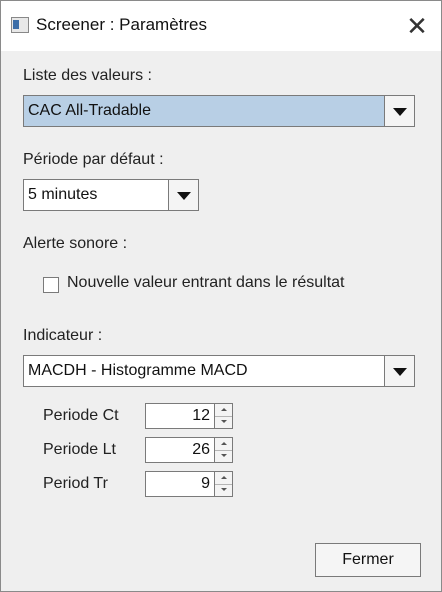 Image resolution: width=442 pixels, height=592 pixels. Describe the element at coordinates (206, 283) in the screenshot. I see `nouvelle-valeur-label: Nouvelle valeur entrant dans le résultat` at that location.